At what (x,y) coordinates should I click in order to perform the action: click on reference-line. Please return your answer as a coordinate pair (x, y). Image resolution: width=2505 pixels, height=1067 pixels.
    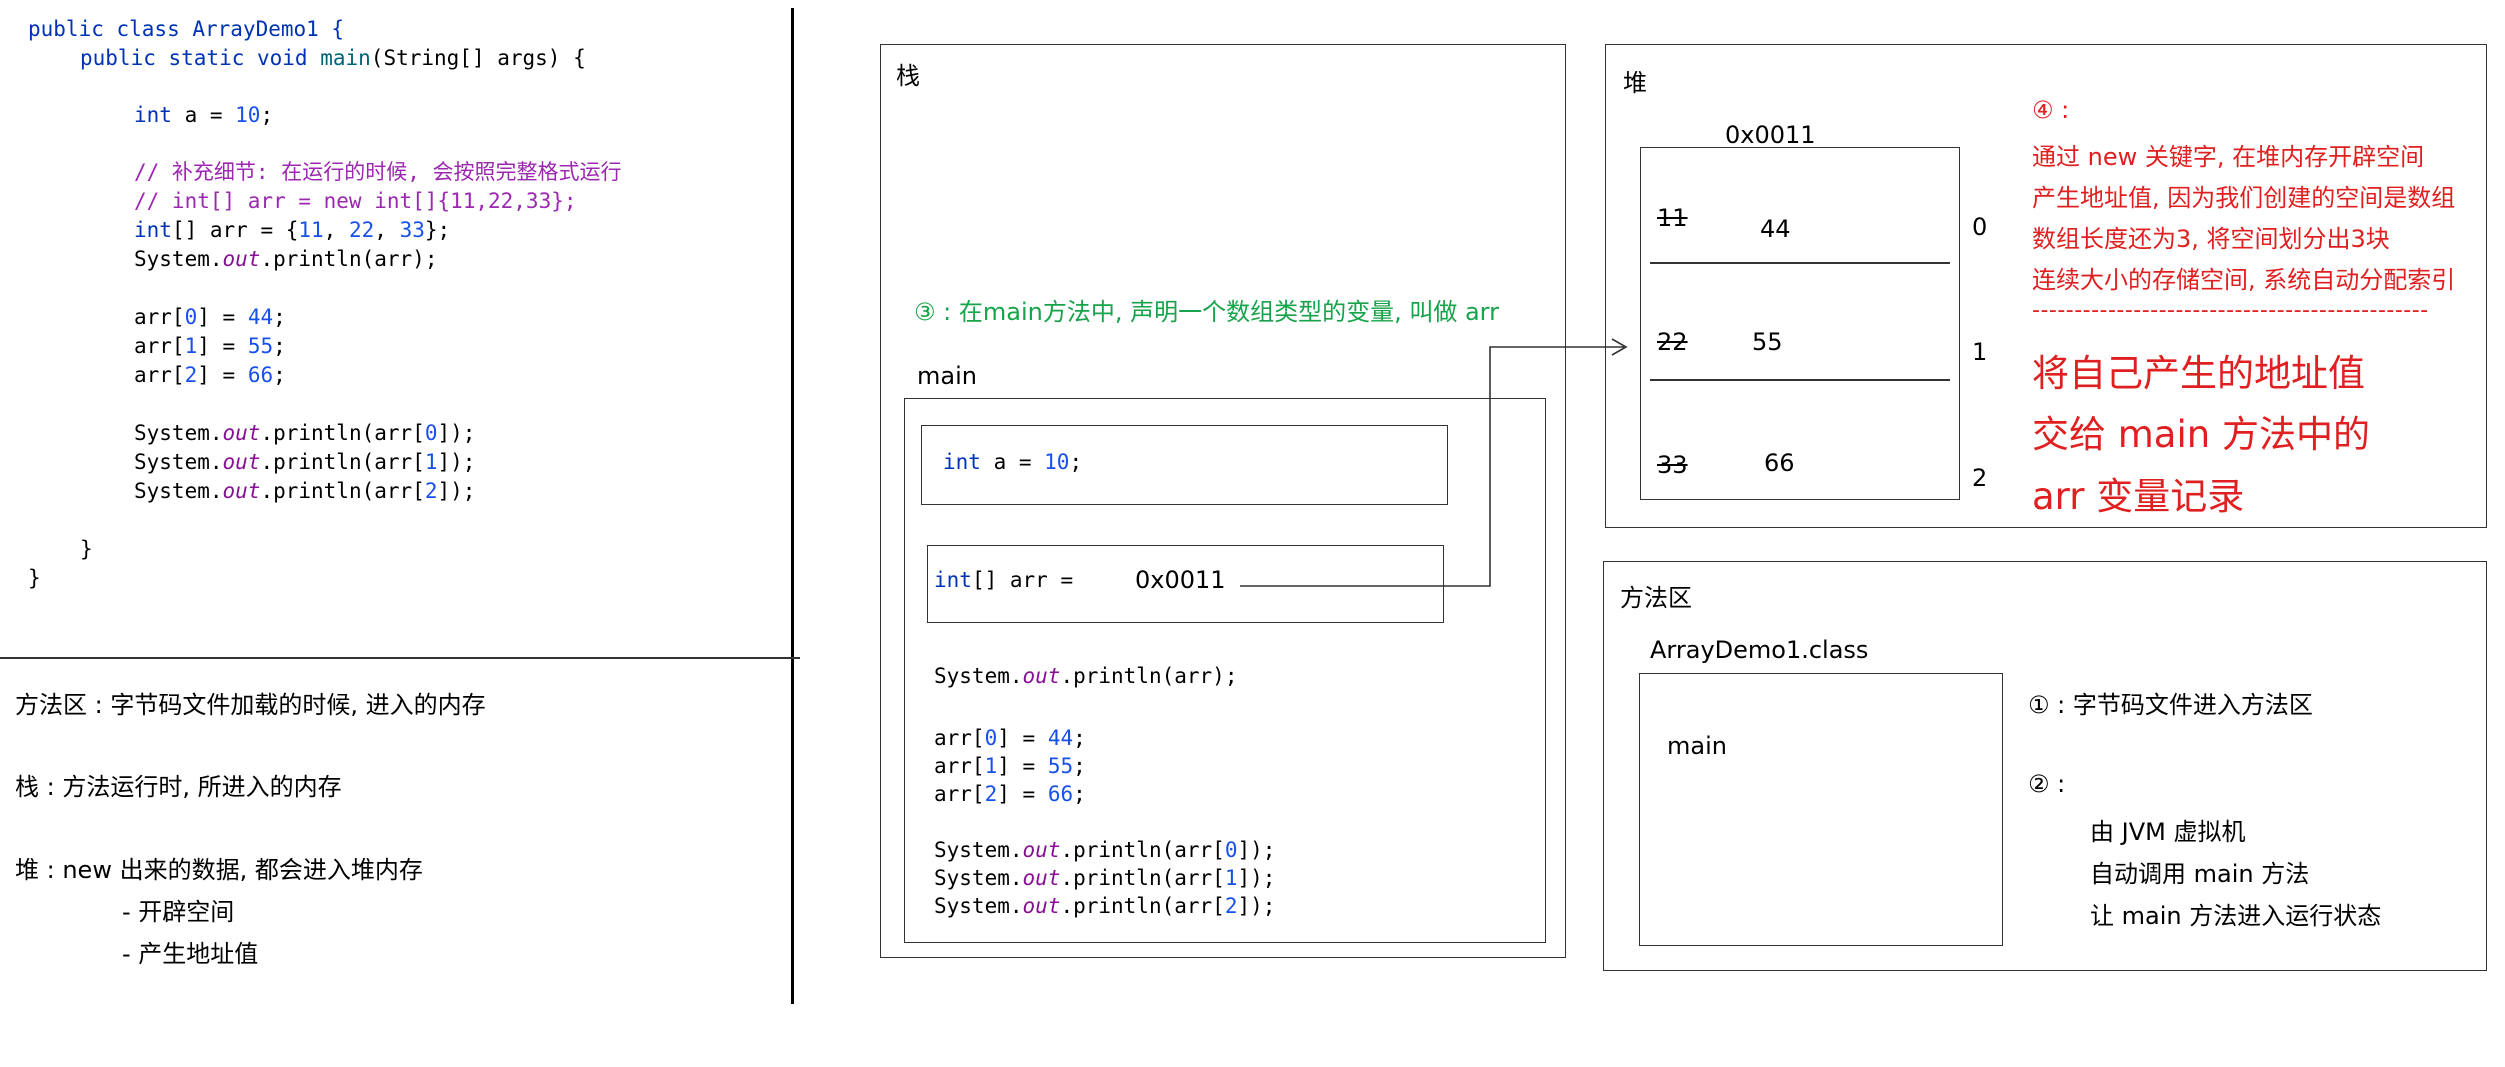
    Looking at the image, I should click on (1427, 466).